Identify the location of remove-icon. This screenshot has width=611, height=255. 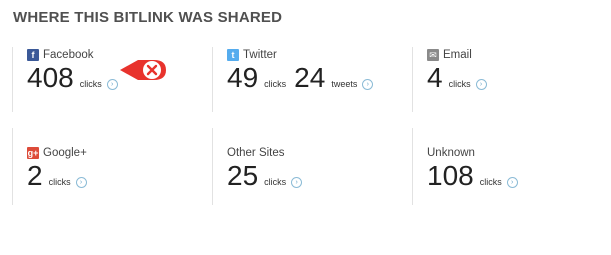
(143, 70).